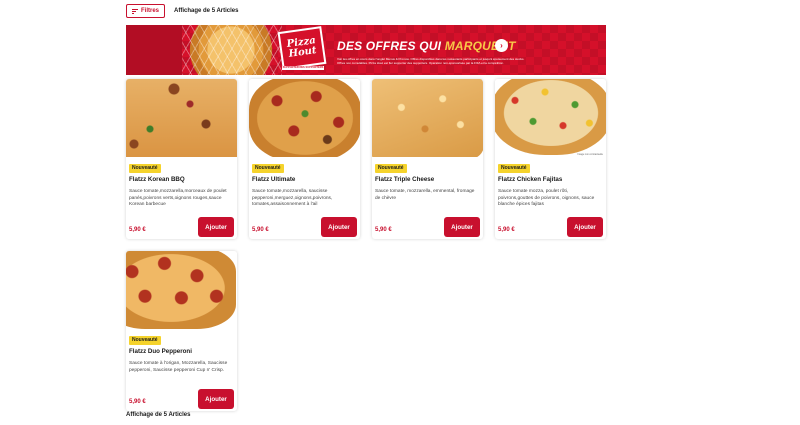 The width and height of the screenshot is (800, 425). Describe the element at coordinates (389, 46) in the screenshot. I see `banner-headline-main: DES OFFRES QUI` at that location.